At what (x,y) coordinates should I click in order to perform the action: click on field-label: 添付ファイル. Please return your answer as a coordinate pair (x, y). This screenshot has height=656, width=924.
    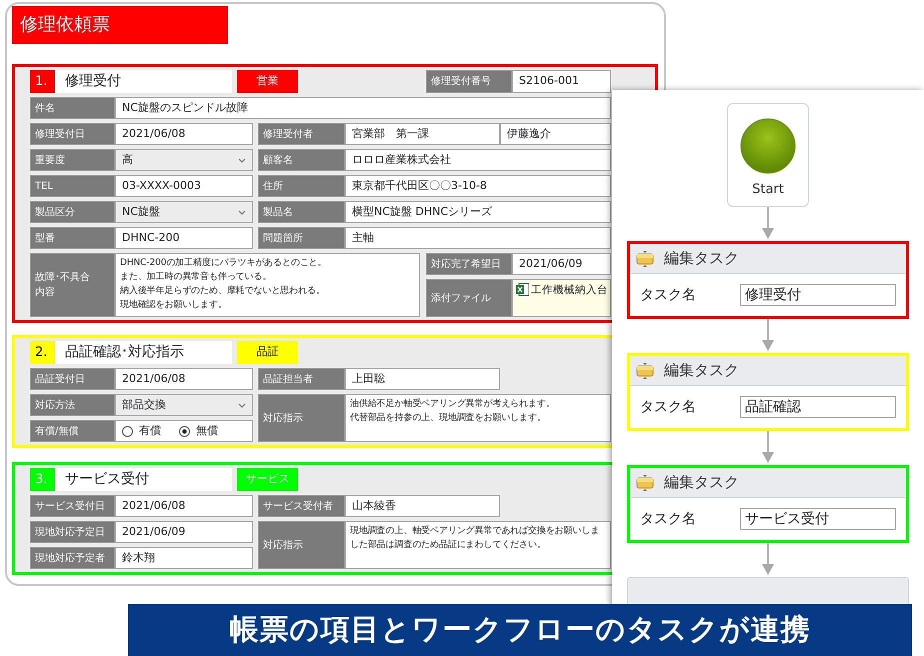
    Looking at the image, I should click on (469, 298).